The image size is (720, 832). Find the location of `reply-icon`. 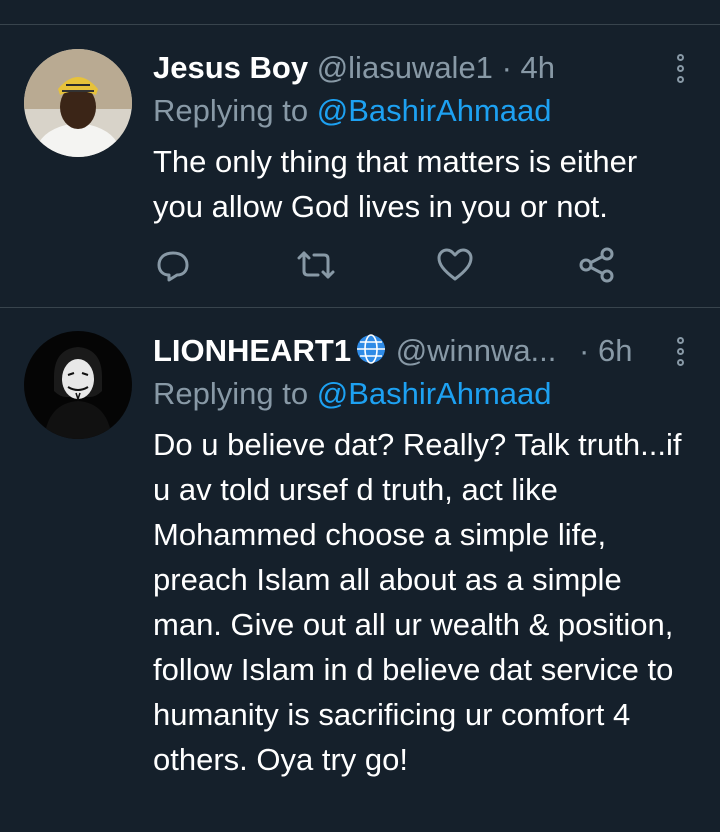

reply-icon is located at coordinates (173, 265).